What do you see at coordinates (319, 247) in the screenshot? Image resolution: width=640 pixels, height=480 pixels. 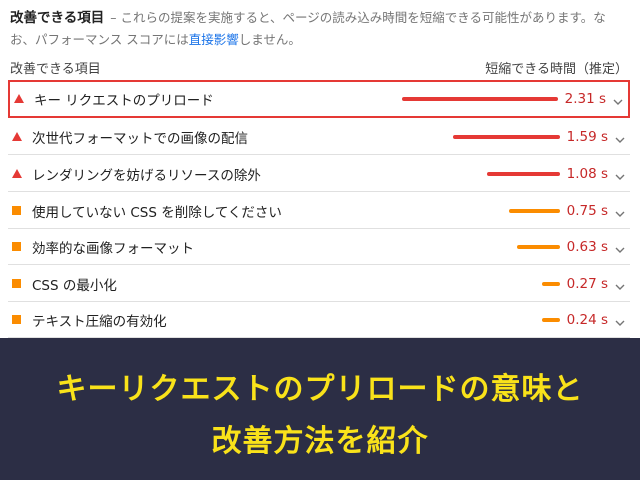 I see `opportunity-row: 効率的な画像フォーマット 0.63 s` at bounding box center [319, 247].